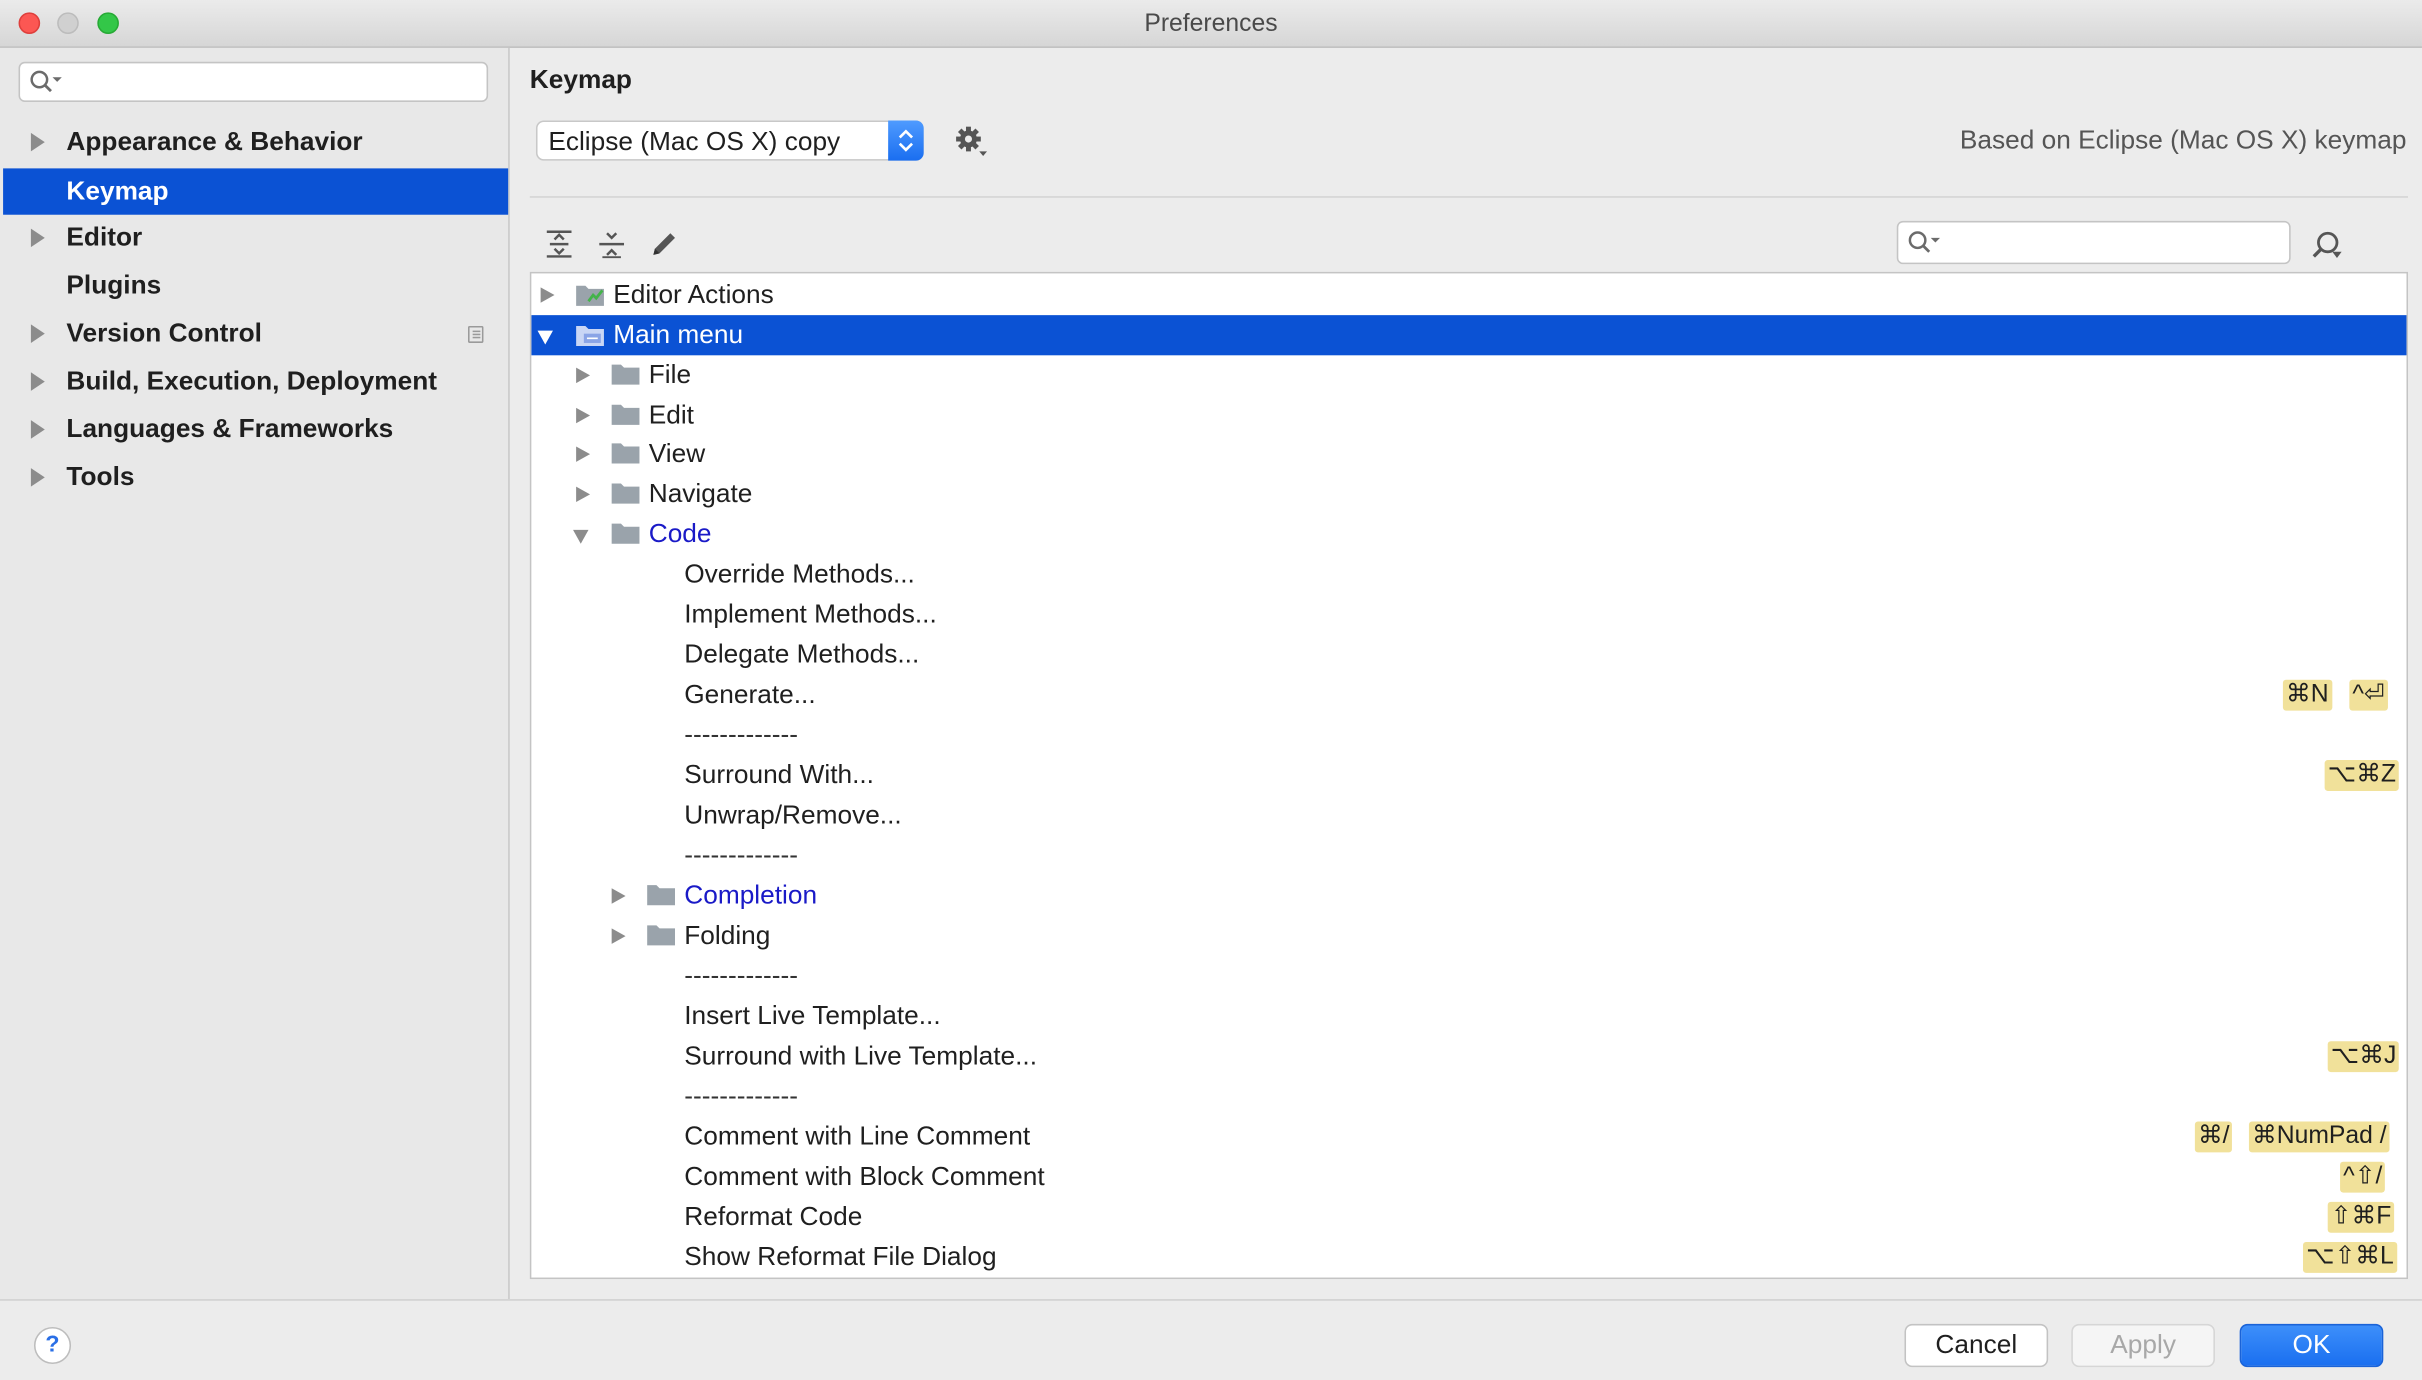 This screenshot has width=2422, height=1380. I want to click on keymap-select: Eclipse (Mac OS X) copy, so click(729, 140).